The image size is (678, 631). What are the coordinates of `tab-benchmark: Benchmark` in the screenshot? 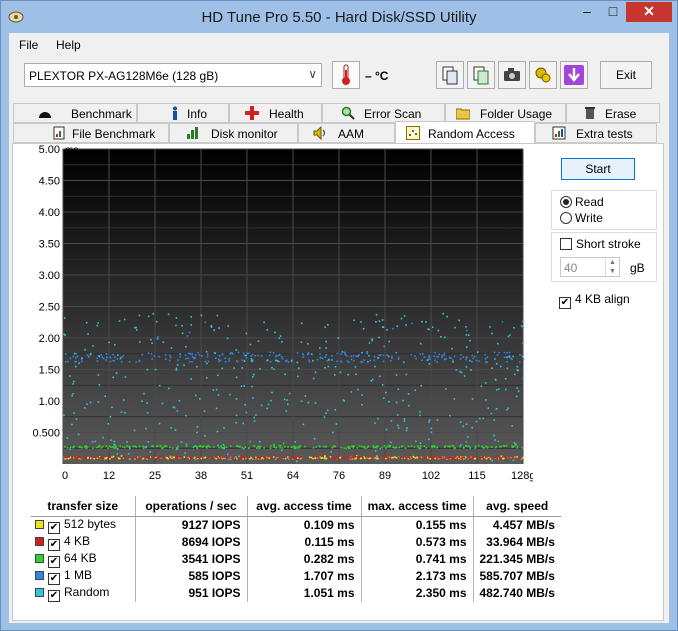 It's located at (75, 113).